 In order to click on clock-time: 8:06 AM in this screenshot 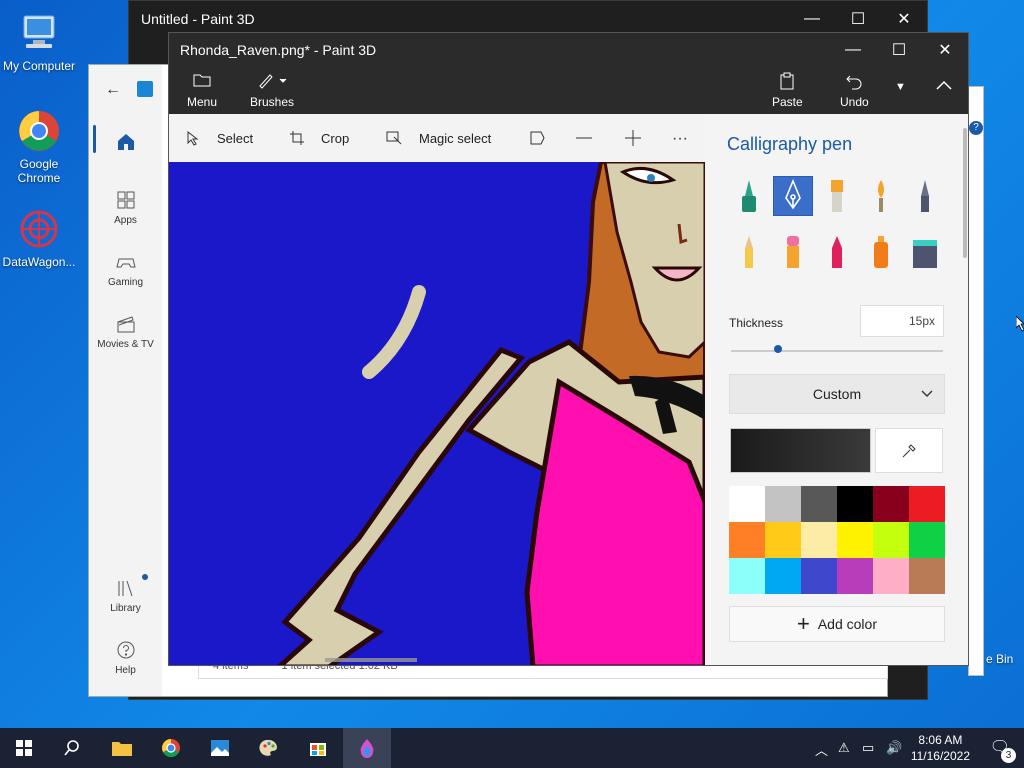, I will do `click(940, 740)`.